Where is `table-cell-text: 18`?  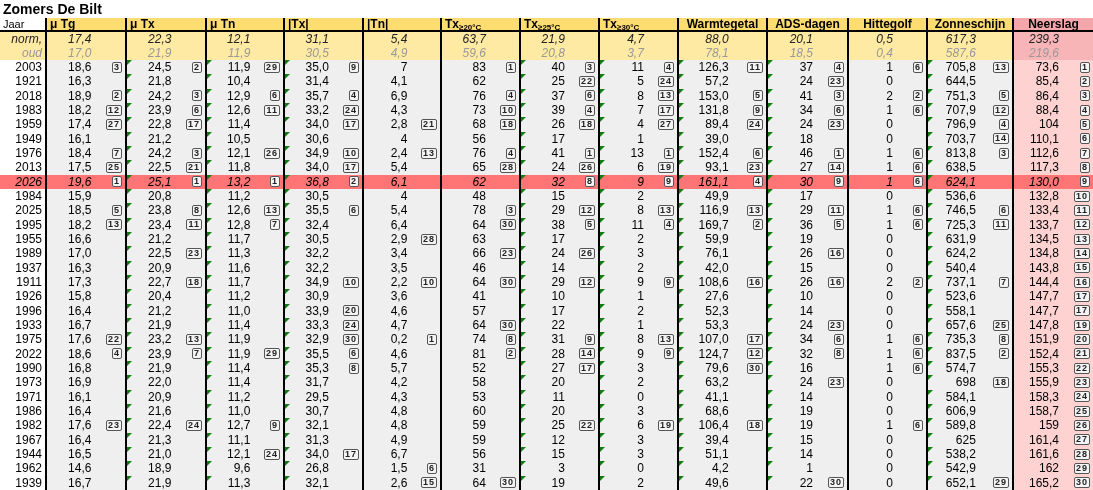 table-cell-text: 18 is located at coordinates (805, 138).